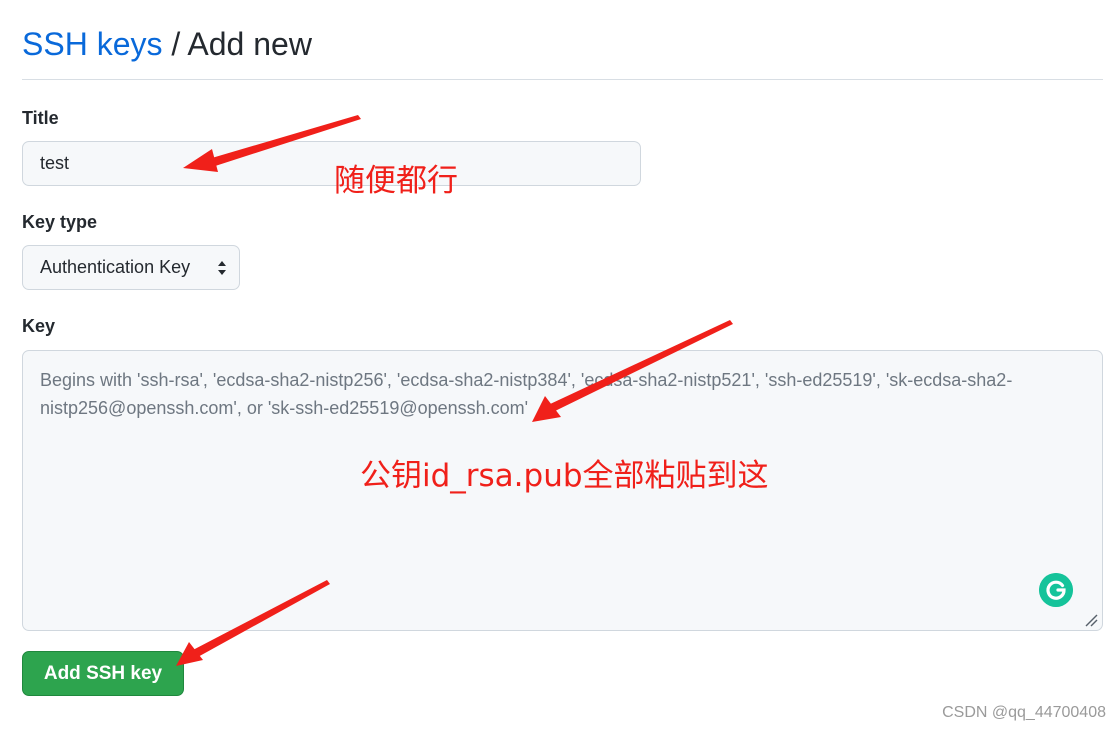  I want to click on page-title-current: Add new, so click(249, 44).